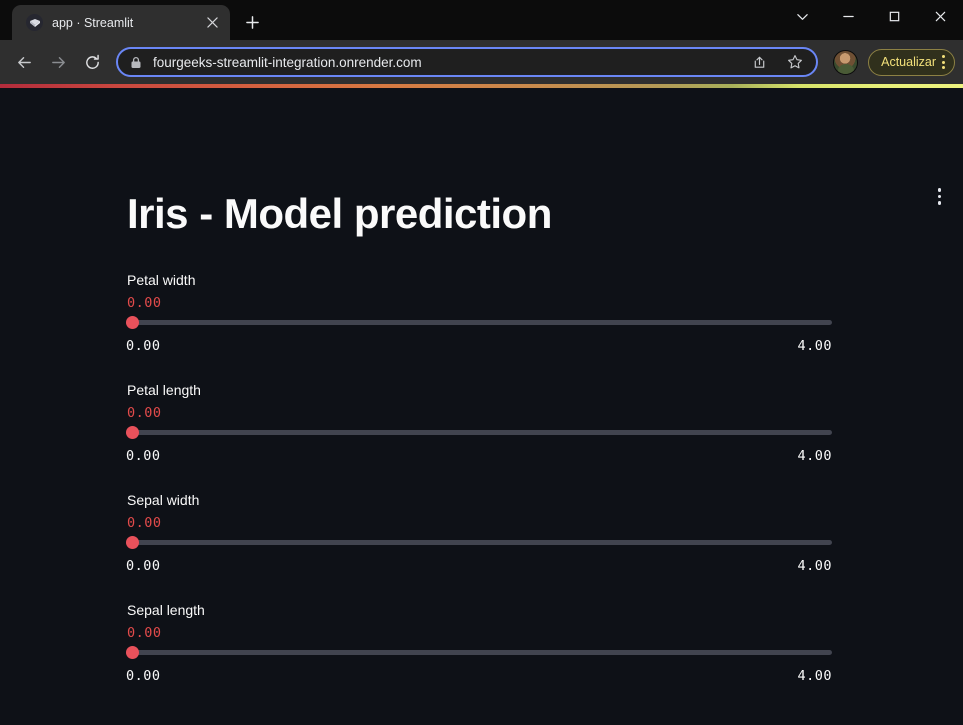 The image size is (963, 725). Describe the element at coordinates (164, 390) in the screenshot. I see `slider-label: Petal length` at that location.